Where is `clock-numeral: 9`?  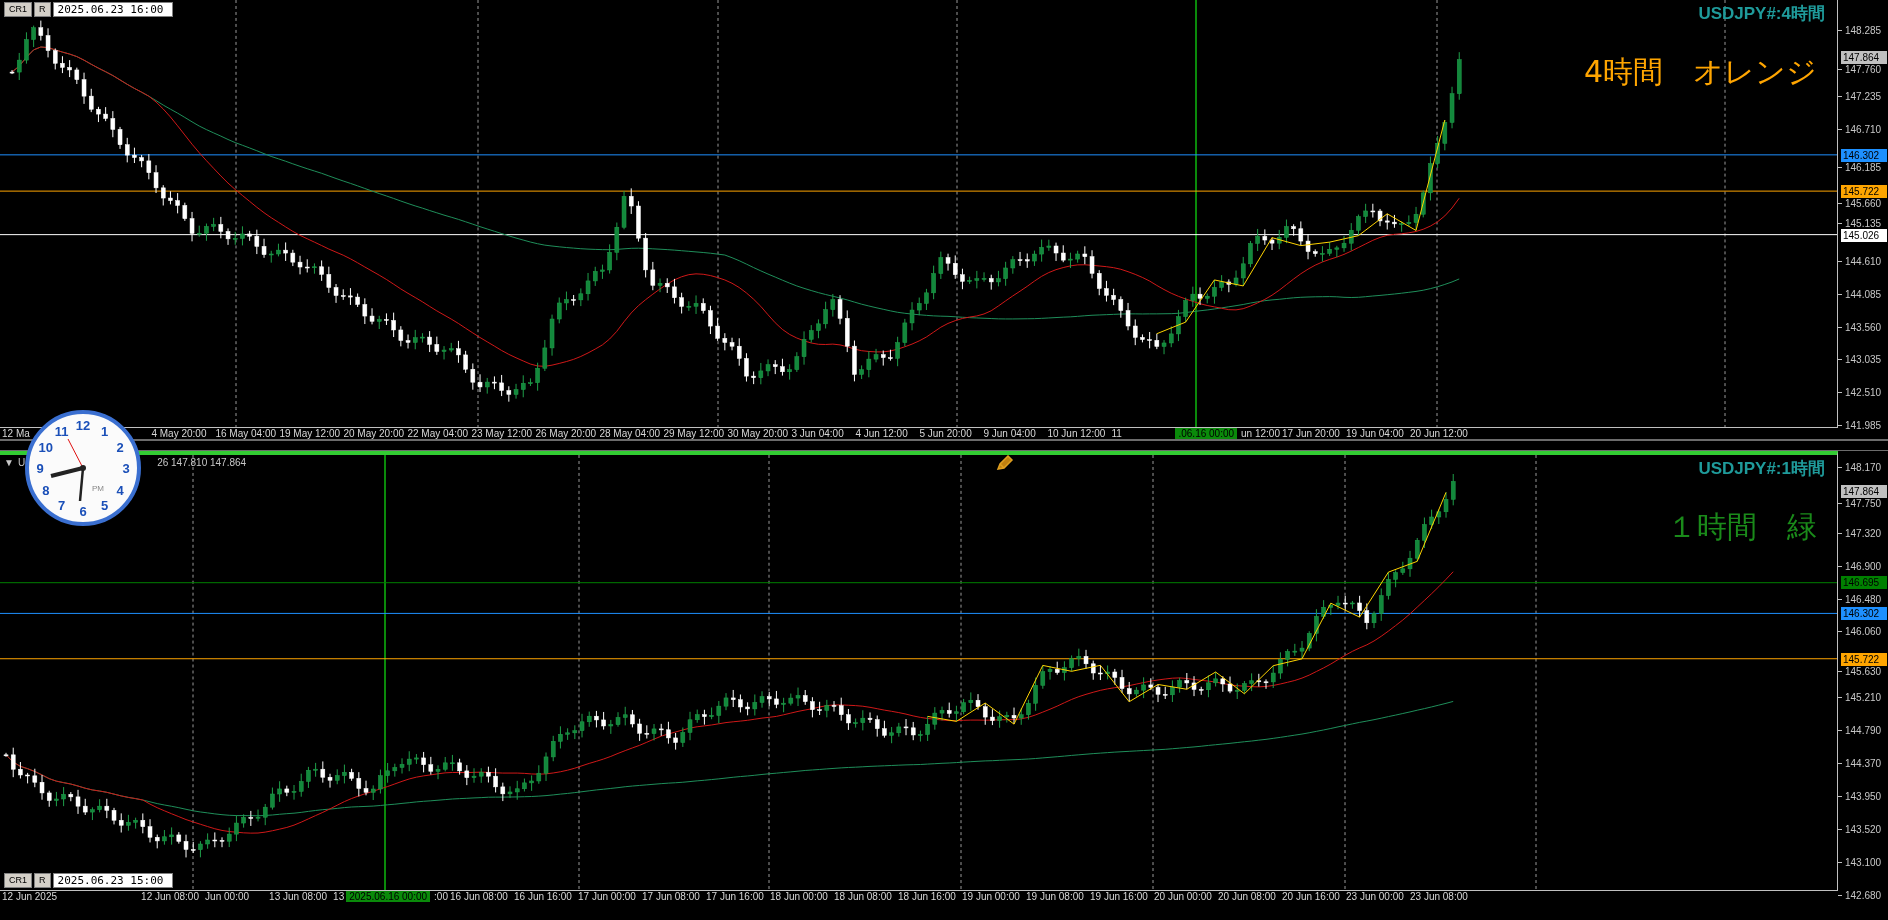 clock-numeral: 9 is located at coordinates (40, 468).